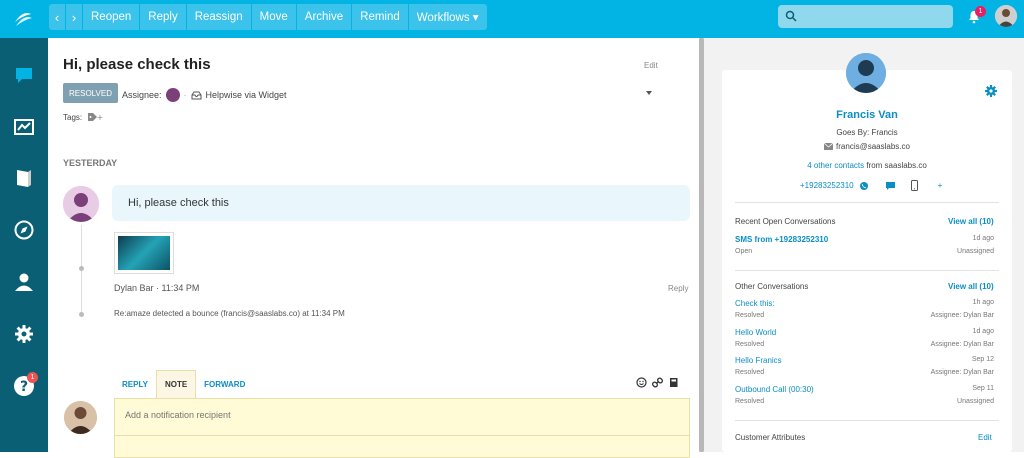  Describe the element at coordinates (204, 95) in the screenshot. I see `assignee-row: Assignee: · Helpwise via Widget` at that location.